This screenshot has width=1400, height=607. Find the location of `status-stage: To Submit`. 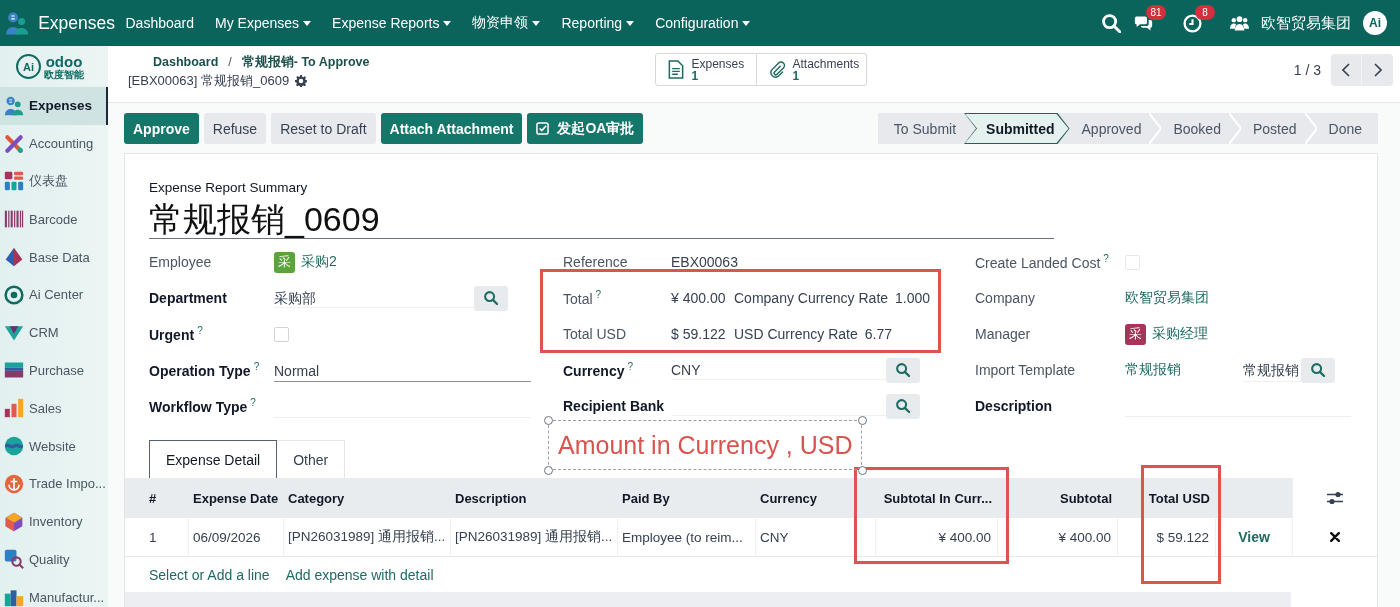

status-stage: To Submit is located at coordinates (921, 128).